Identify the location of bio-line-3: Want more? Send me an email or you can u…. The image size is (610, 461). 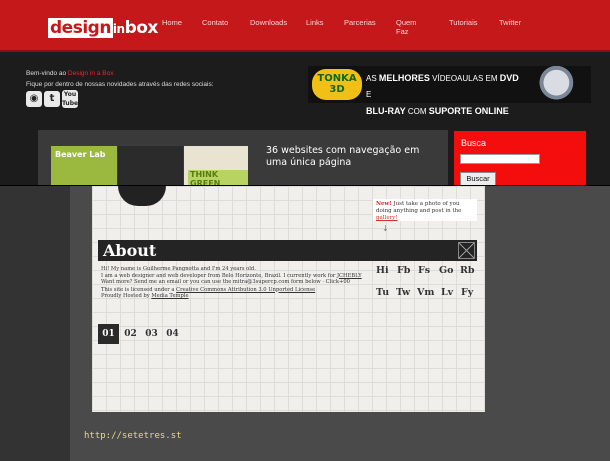
(225, 282).